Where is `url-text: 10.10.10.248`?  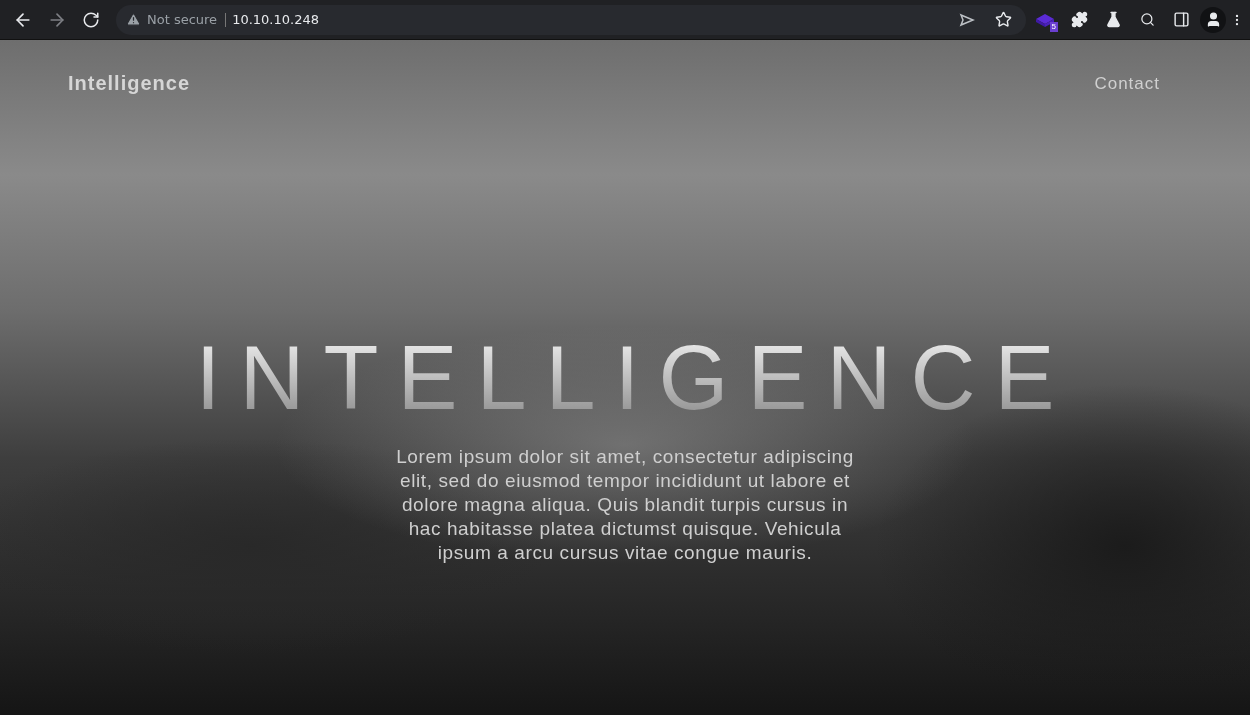
url-text: 10.10.10.248 is located at coordinates (276, 19).